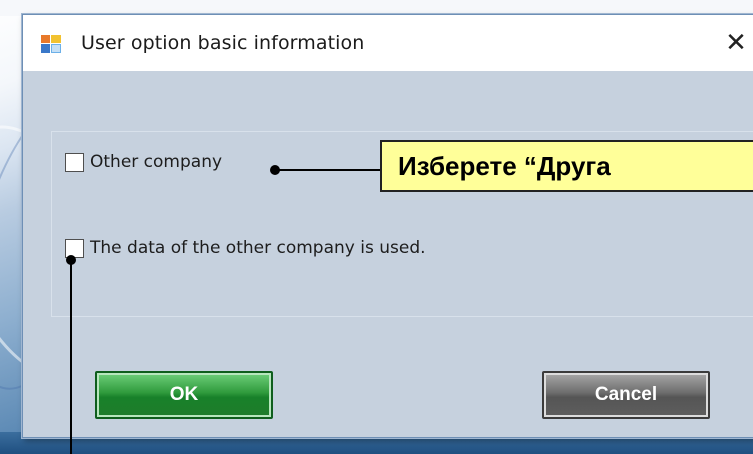 Image resolution: width=753 pixels, height=454 pixels. Describe the element at coordinates (626, 395) in the screenshot. I see `cancel-button: Cancel` at that location.